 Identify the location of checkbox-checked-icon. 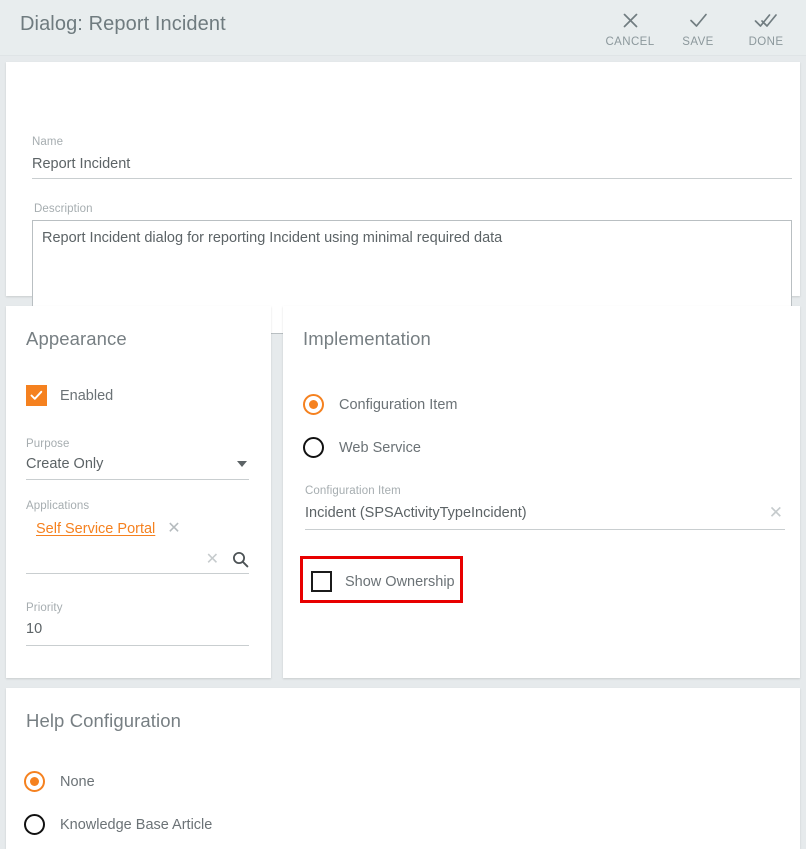
(36, 395).